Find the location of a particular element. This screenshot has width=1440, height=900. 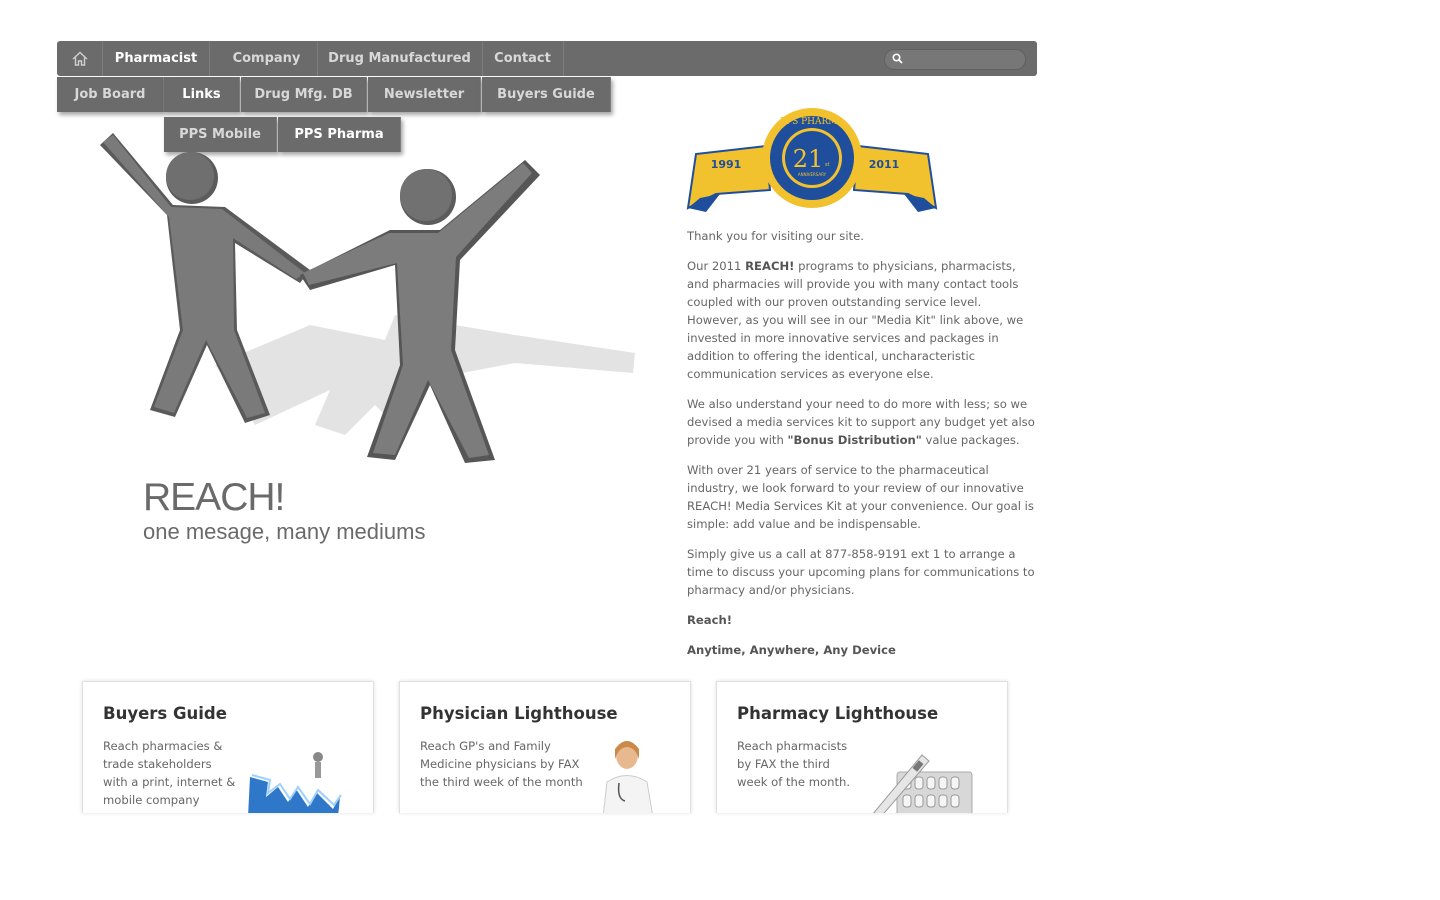

www-climber-icon is located at coordinates (295, 782).